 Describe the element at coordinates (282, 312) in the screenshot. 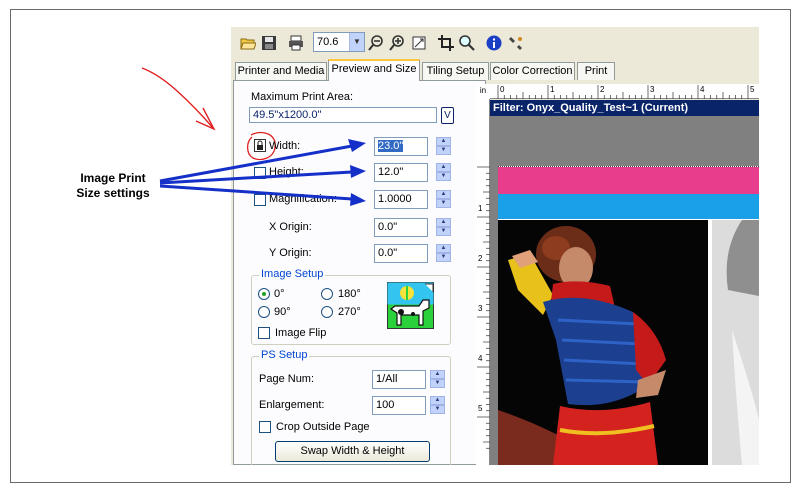

I see `rotation-90-label: 90°` at that location.